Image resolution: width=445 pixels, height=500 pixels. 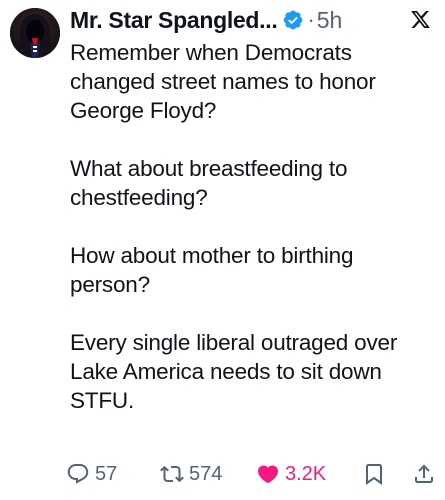 I want to click on x-logo-icon, so click(x=420, y=19).